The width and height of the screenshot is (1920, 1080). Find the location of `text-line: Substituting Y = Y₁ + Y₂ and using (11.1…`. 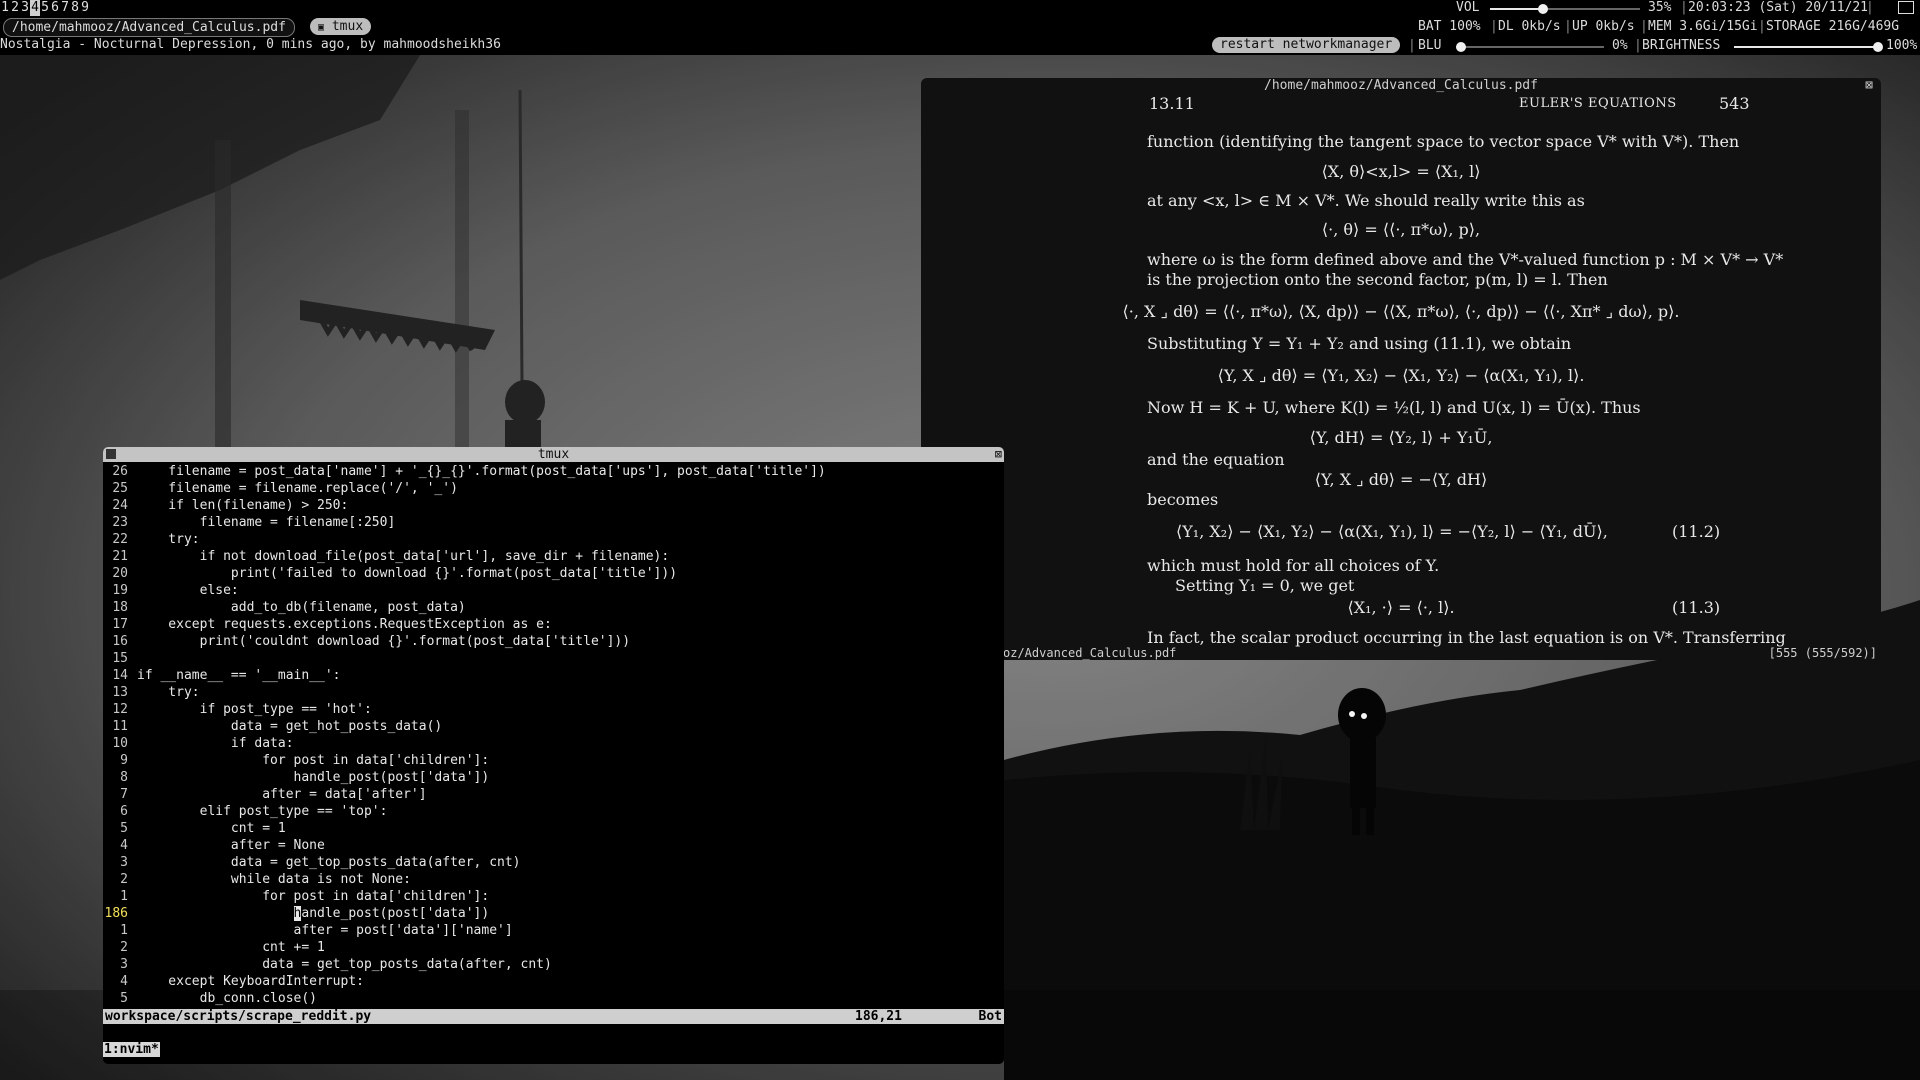

text-line: Substituting Y = Y₁ + Y₂ and using (11.1… is located at coordinates (1359, 343).